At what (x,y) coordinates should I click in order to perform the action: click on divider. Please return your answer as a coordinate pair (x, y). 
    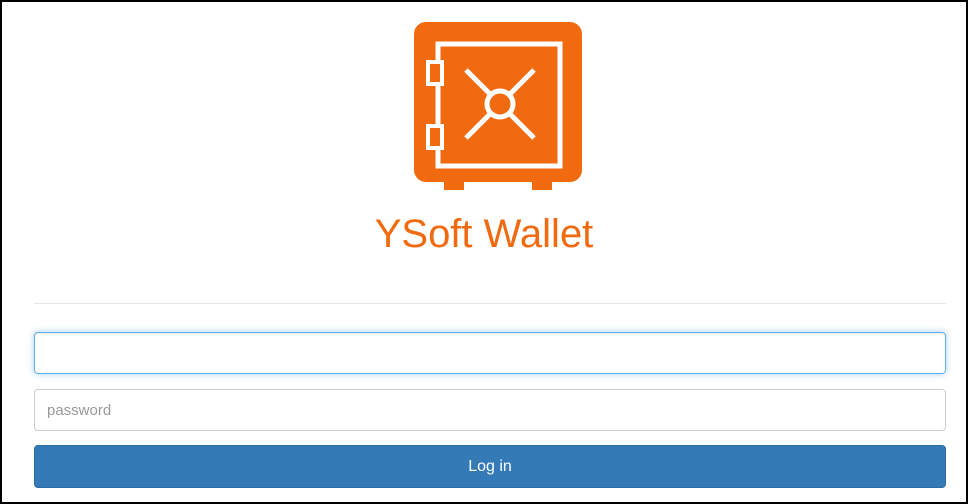
    Looking at the image, I should click on (490, 303).